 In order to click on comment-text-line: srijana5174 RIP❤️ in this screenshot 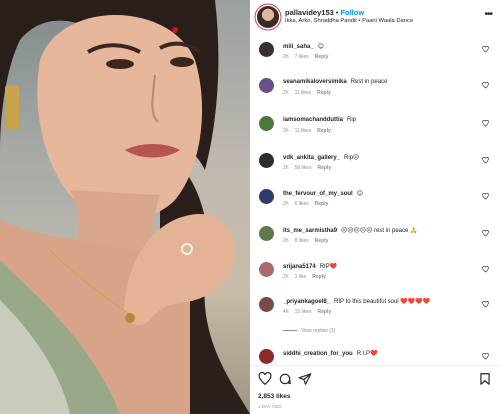, I will do `click(310, 266)`.